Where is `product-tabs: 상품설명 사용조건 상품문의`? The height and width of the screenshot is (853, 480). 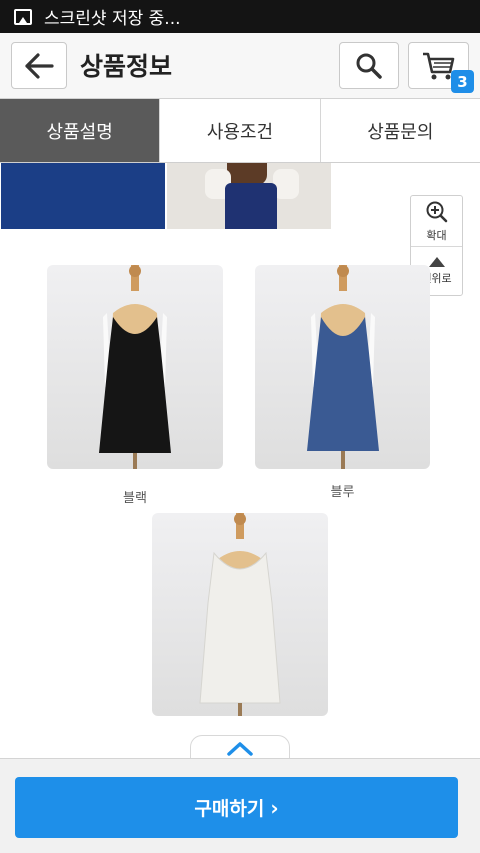
product-tabs: 상품설명 사용조건 상품문의 is located at coordinates (240, 131).